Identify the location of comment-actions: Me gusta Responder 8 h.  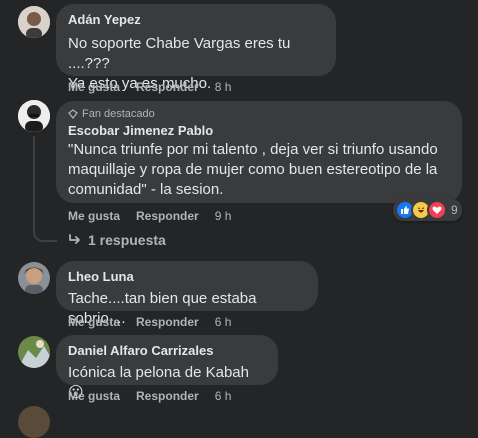
(149, 87).